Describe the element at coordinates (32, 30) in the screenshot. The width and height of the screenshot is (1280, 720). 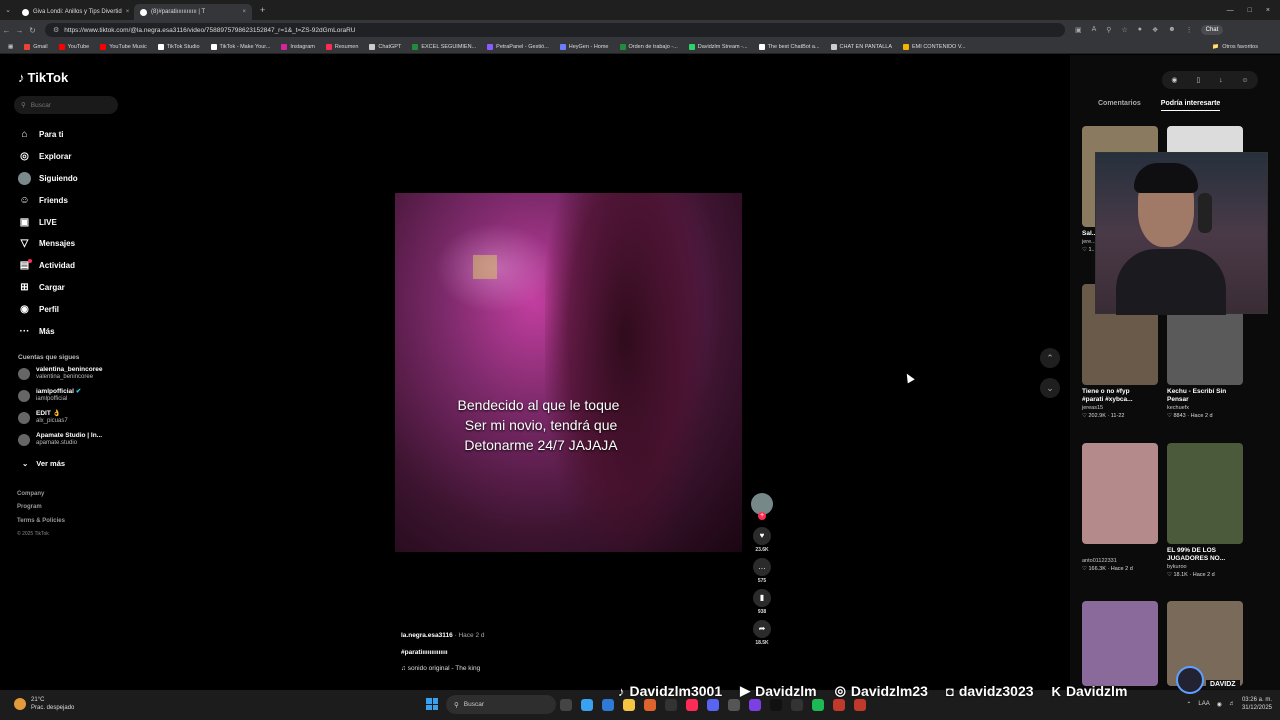
I see `reload-icon: ↻` at that location.